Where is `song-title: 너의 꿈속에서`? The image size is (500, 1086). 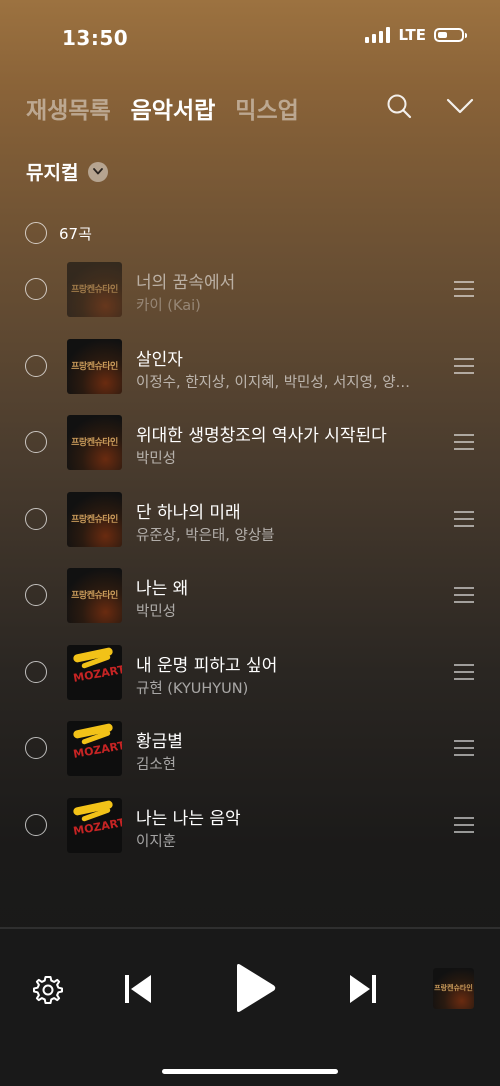
song-title: 너의 꿈속에서 is located at coordinates (186, 283).